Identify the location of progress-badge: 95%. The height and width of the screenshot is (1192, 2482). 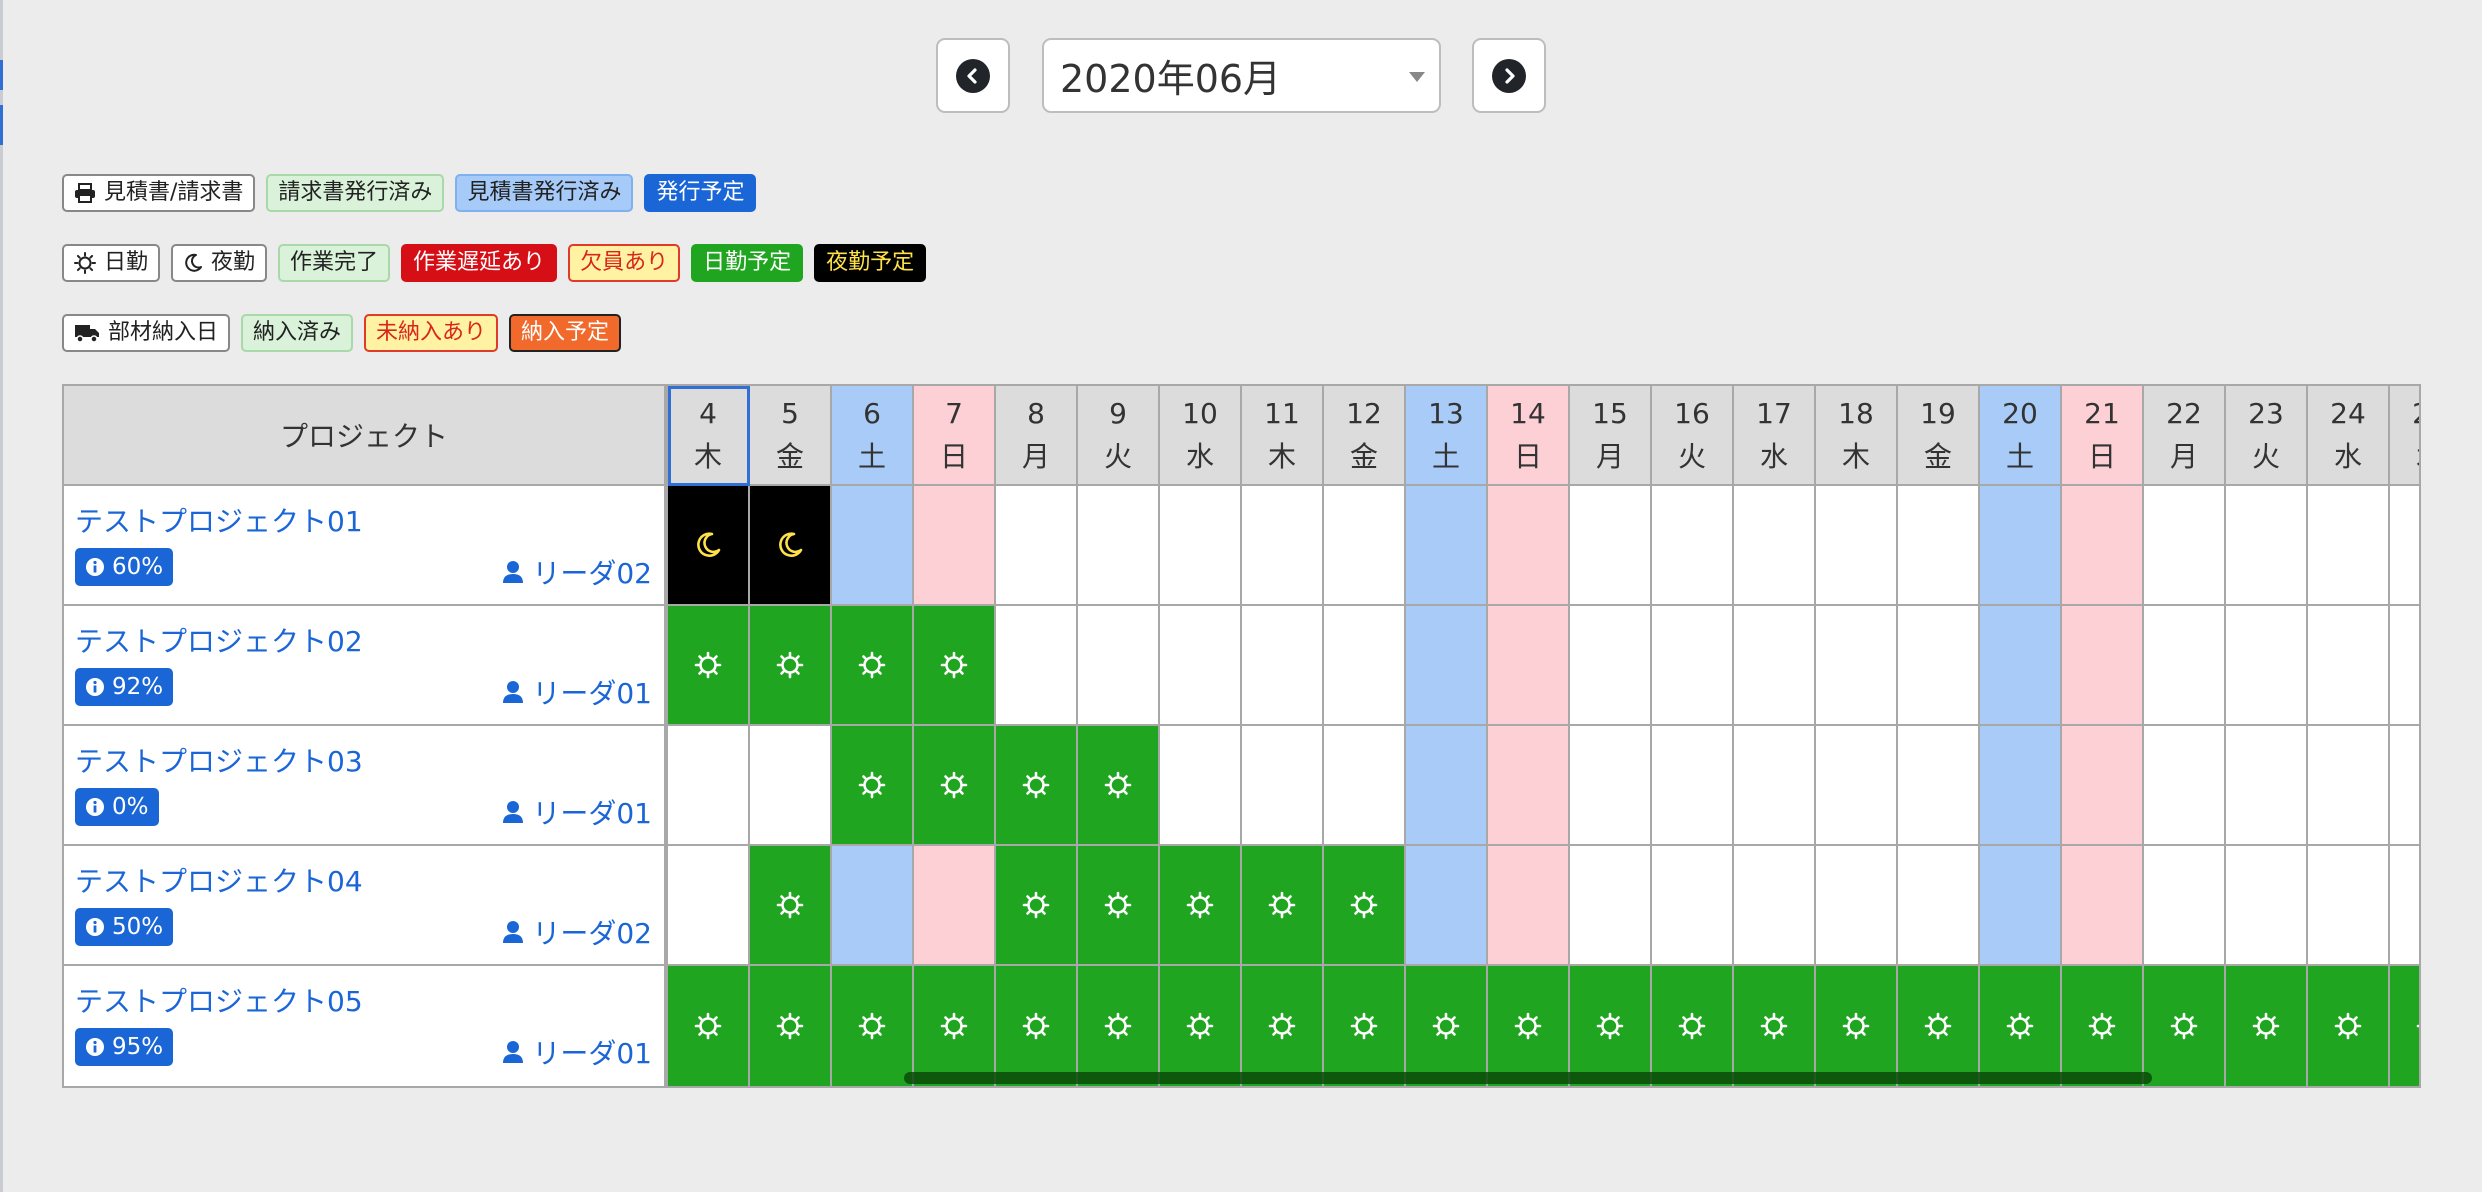
(124, 1047).